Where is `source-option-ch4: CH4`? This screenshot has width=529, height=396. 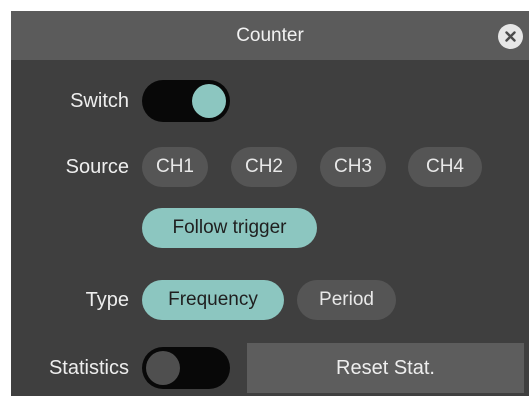 source-option-ch4: CH4 is located at coordinates (445, 167).